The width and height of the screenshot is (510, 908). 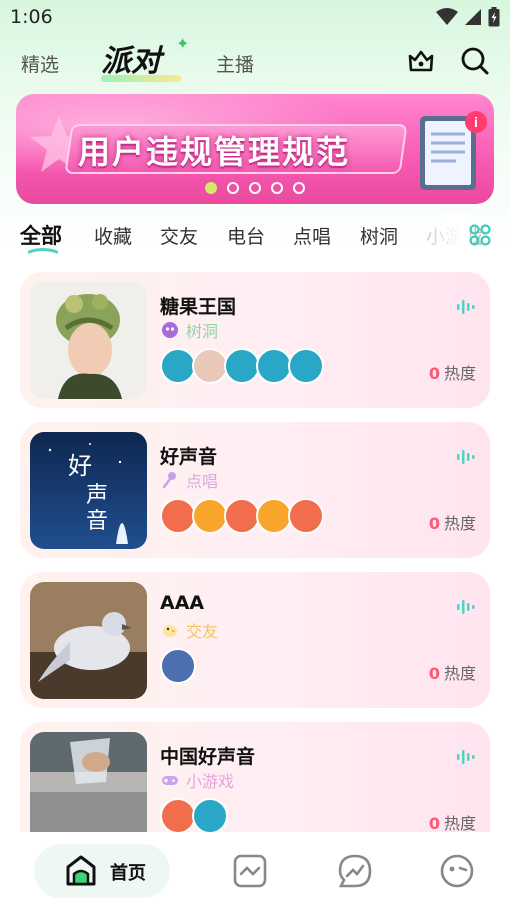 What do you see at coordinates (179, 235) in the screenshot?
I see `category-tab-friends: 交友` at bounding box center [179, 235].